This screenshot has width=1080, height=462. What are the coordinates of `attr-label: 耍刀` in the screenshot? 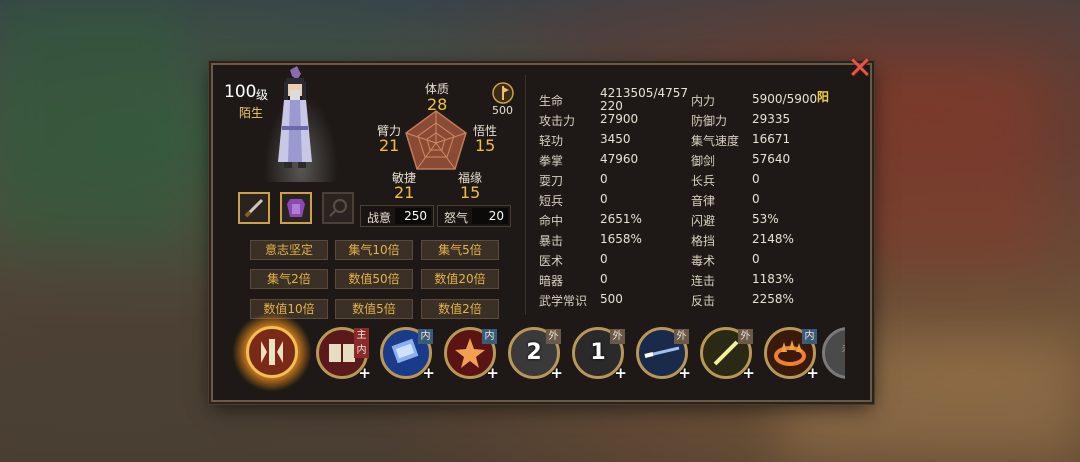 It's located at (551, 181).